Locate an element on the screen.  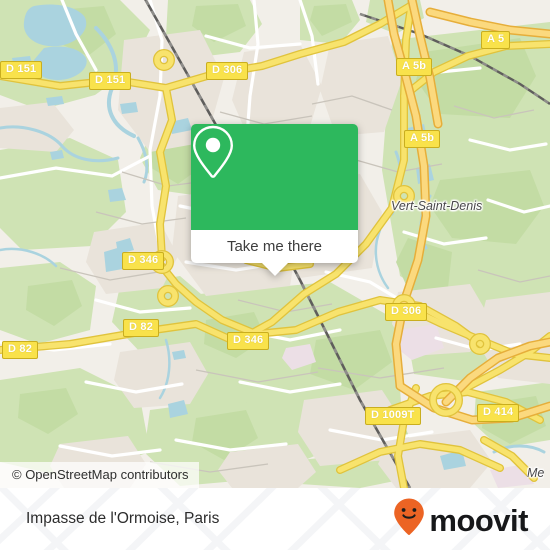
moovit-wordmark: moovit is located at coordinates (478, 520).